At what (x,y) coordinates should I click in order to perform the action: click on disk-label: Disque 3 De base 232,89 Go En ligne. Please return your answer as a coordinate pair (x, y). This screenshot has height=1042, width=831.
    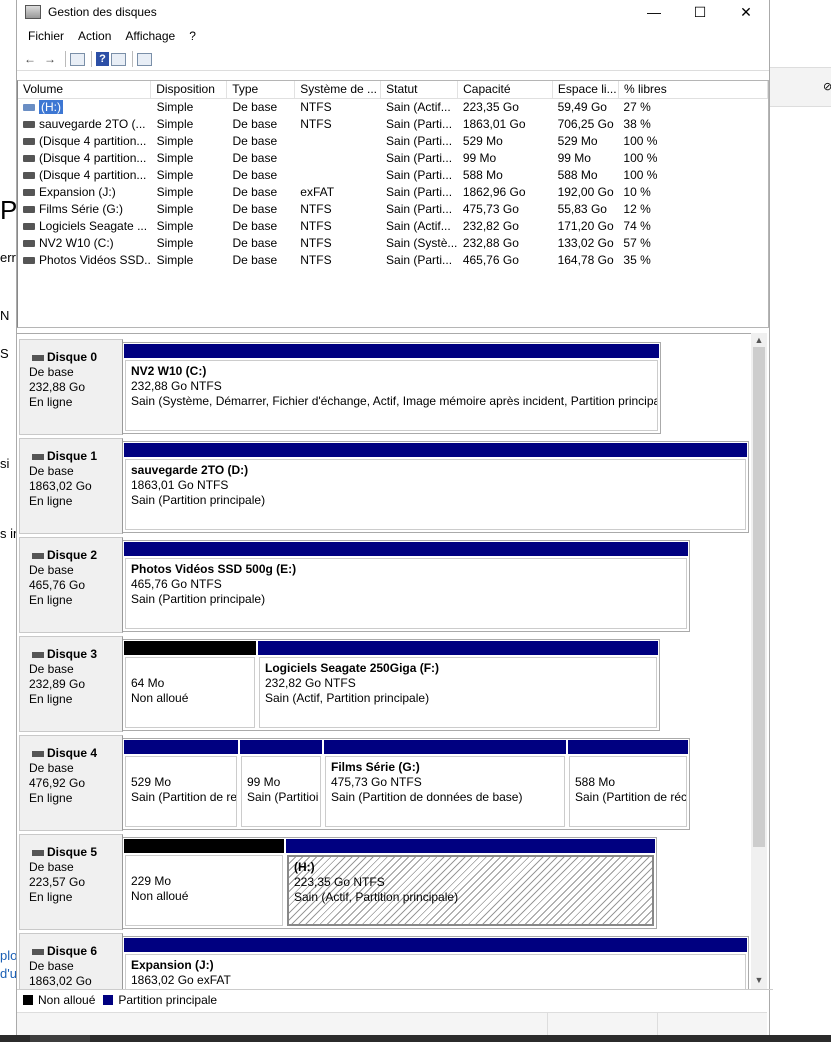
    Looking at the image, I should click on (71, 684).